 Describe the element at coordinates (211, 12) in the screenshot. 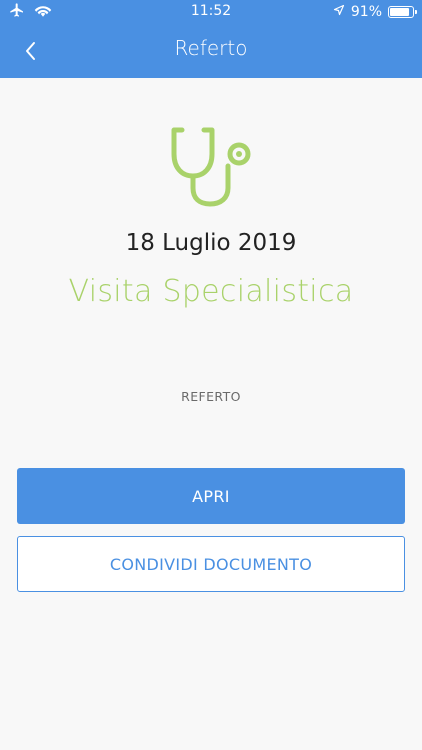

I see `status-bar: 11:52 91%` at that location.